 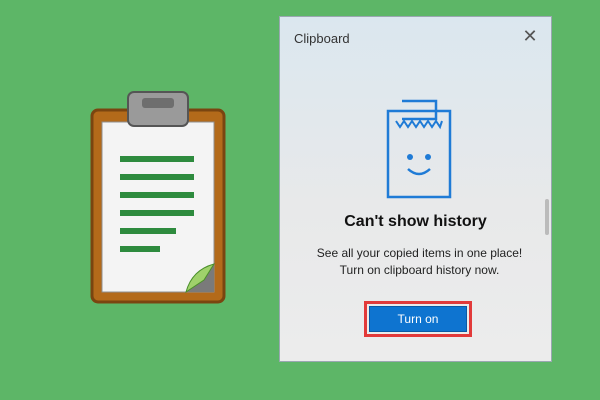 What do you see at coordinates (322, 38) in the screenshot?
I see `panel-title: Clipboard` at bounding box center [322, 38].